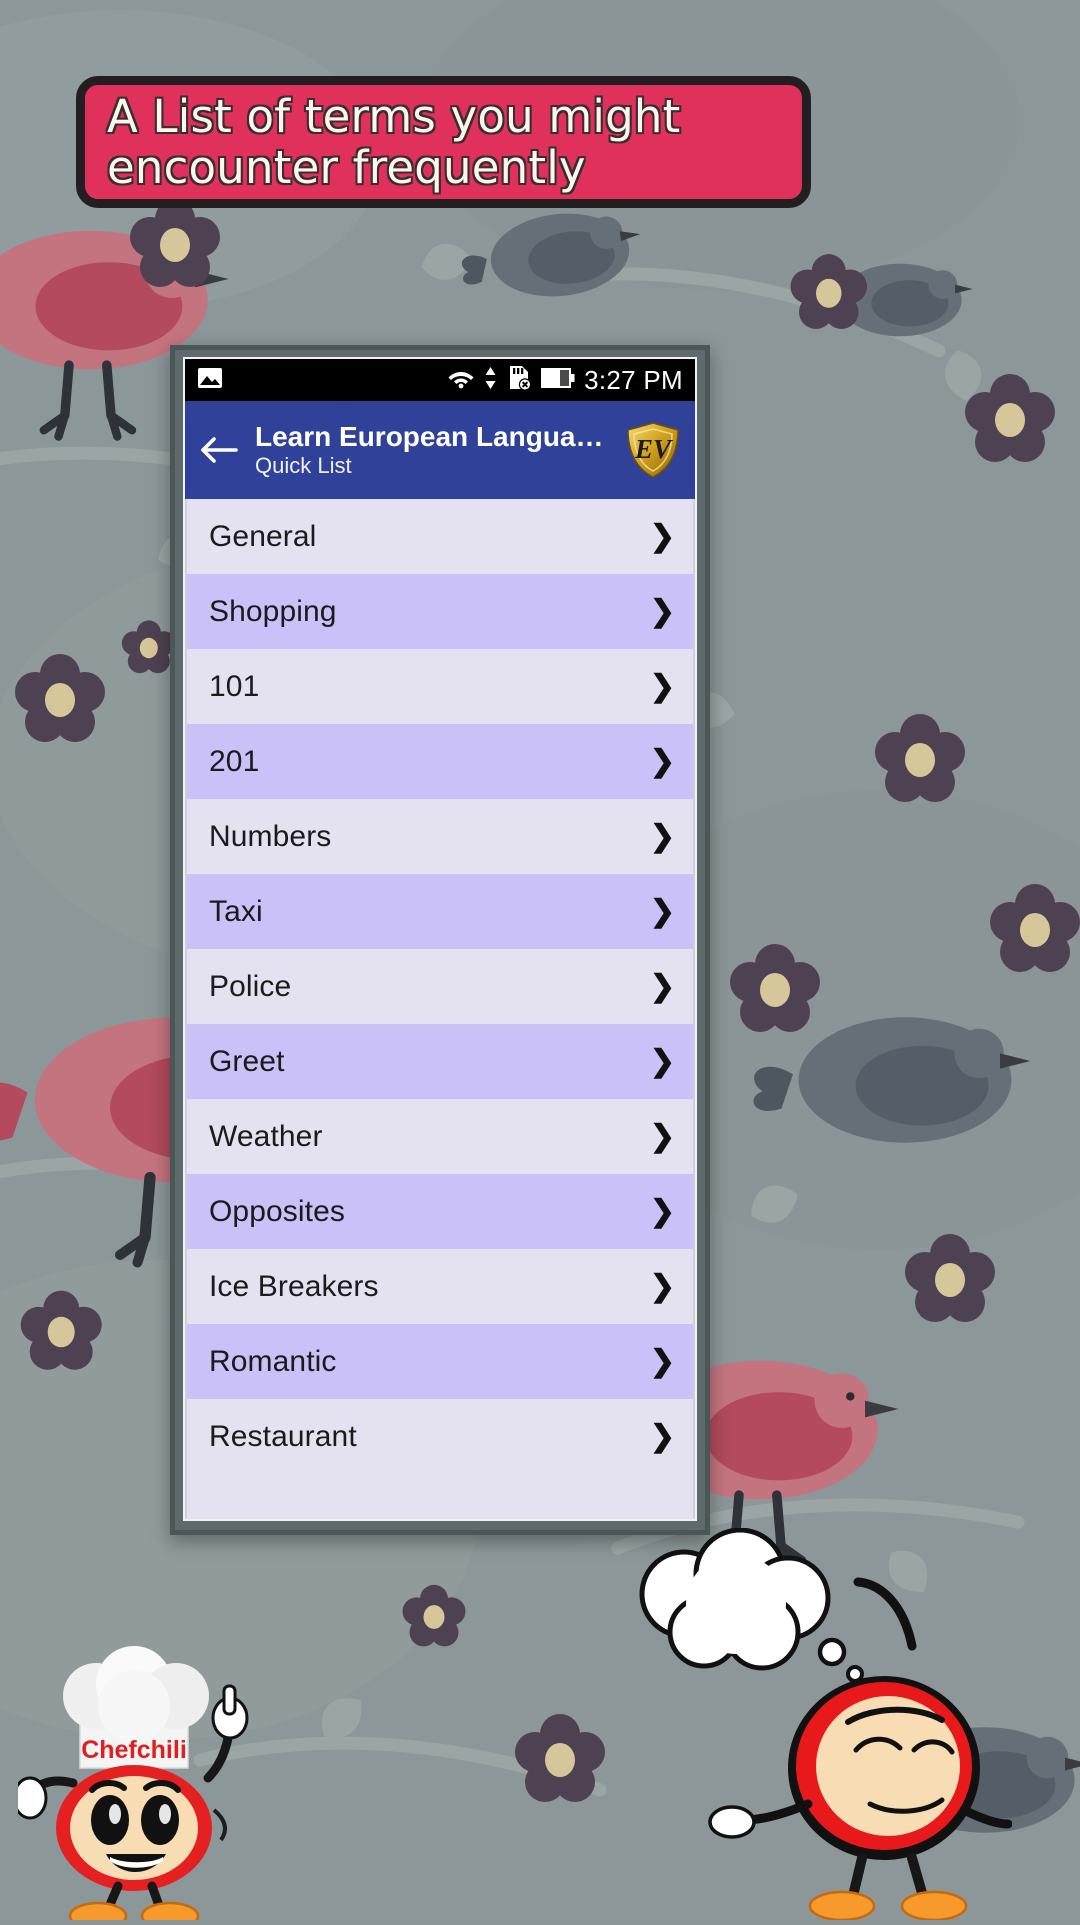  I want to click on list-item-label: Police, so click(250, 986).